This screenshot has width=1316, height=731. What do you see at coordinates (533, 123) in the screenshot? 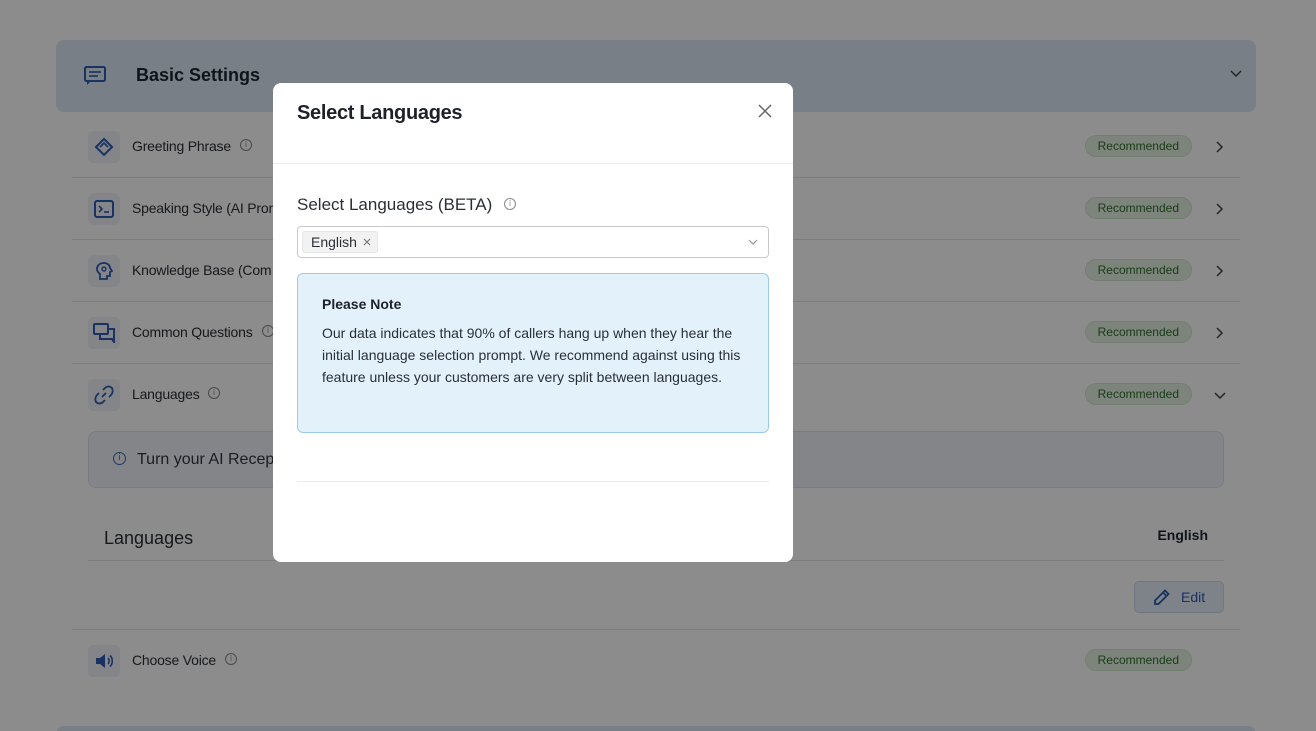
I see `modal-header: Select Languages` at bounding box center [533, 123].